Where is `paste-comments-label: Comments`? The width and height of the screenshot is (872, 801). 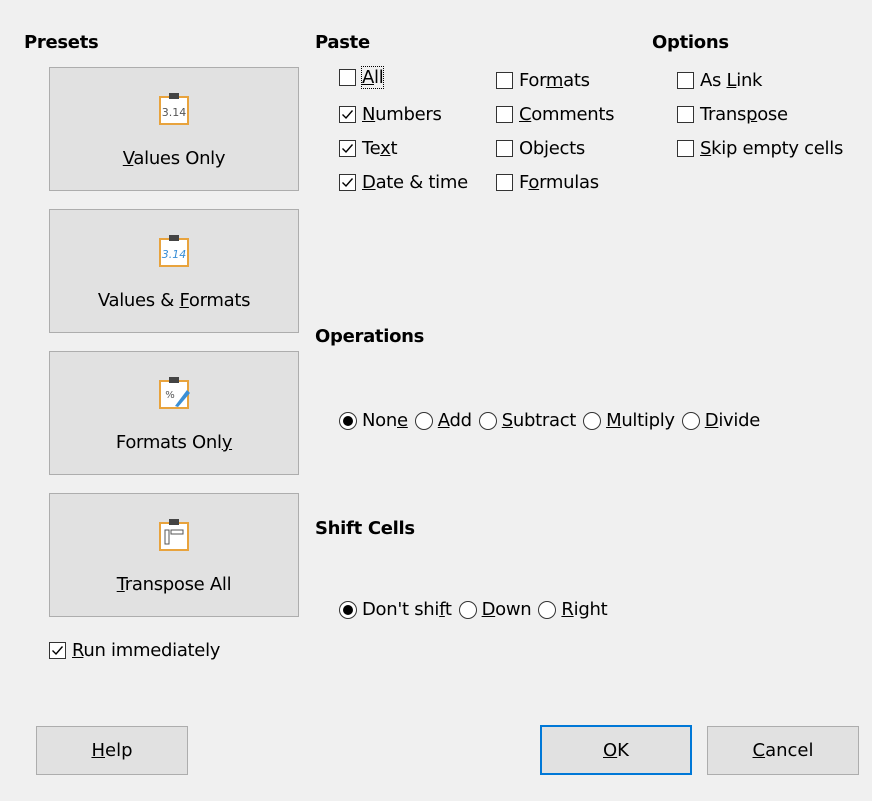
paste-comments-label: Comments is located at coordinates (567, 114).